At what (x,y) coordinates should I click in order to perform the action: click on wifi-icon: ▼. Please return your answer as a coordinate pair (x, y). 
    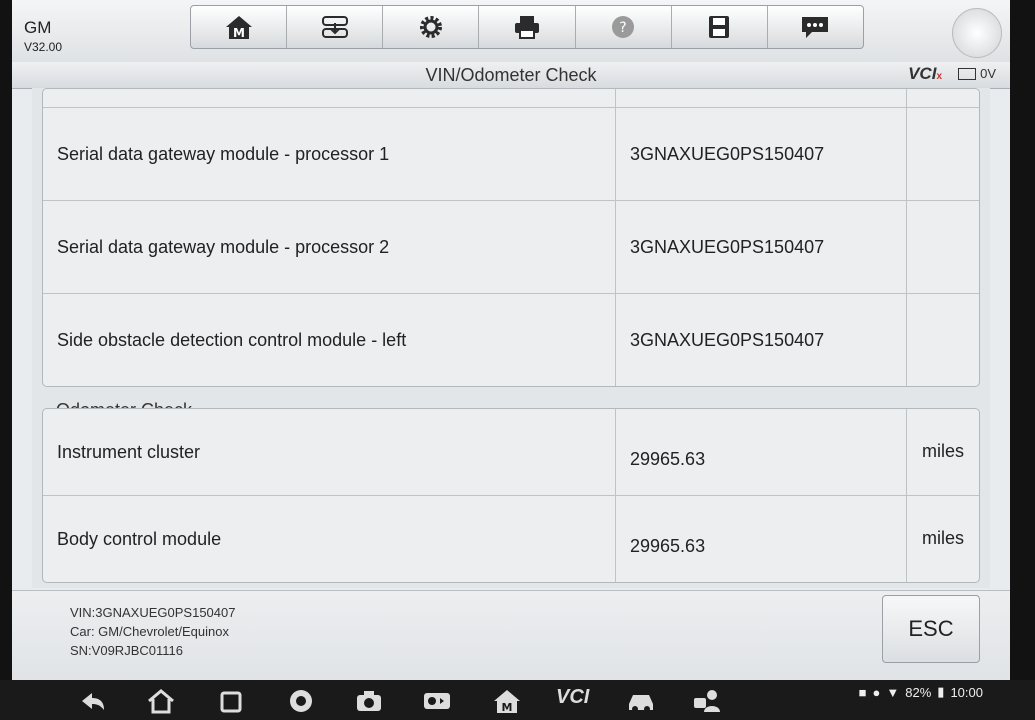
    Looking at the image, I should click on (893, 692).